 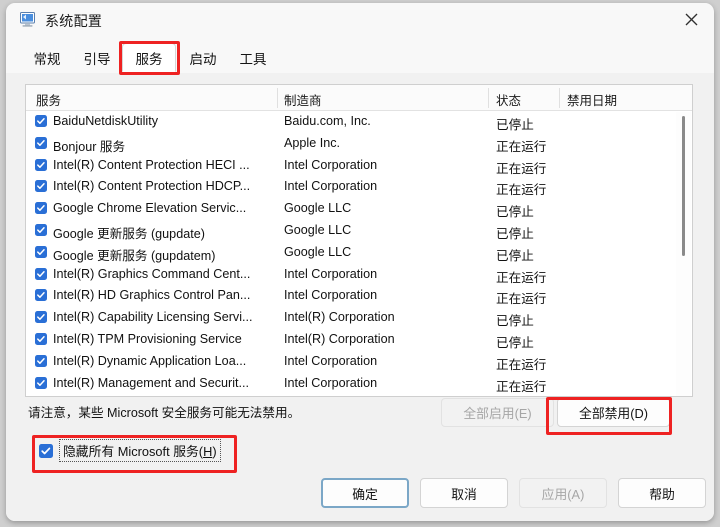 I want to click on disable-all-label: 全部禁用(D), so click(x=613, y=413).